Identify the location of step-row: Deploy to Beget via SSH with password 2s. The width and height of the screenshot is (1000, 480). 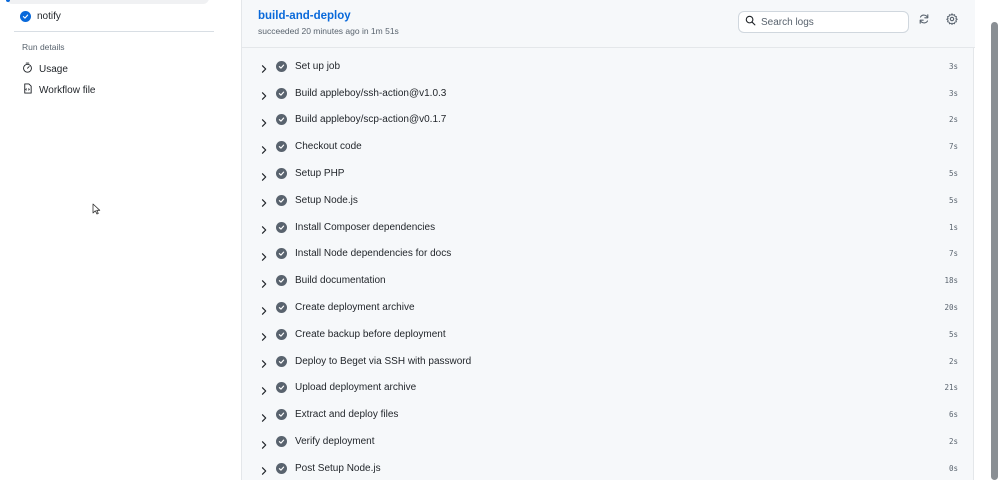
(608, 361).